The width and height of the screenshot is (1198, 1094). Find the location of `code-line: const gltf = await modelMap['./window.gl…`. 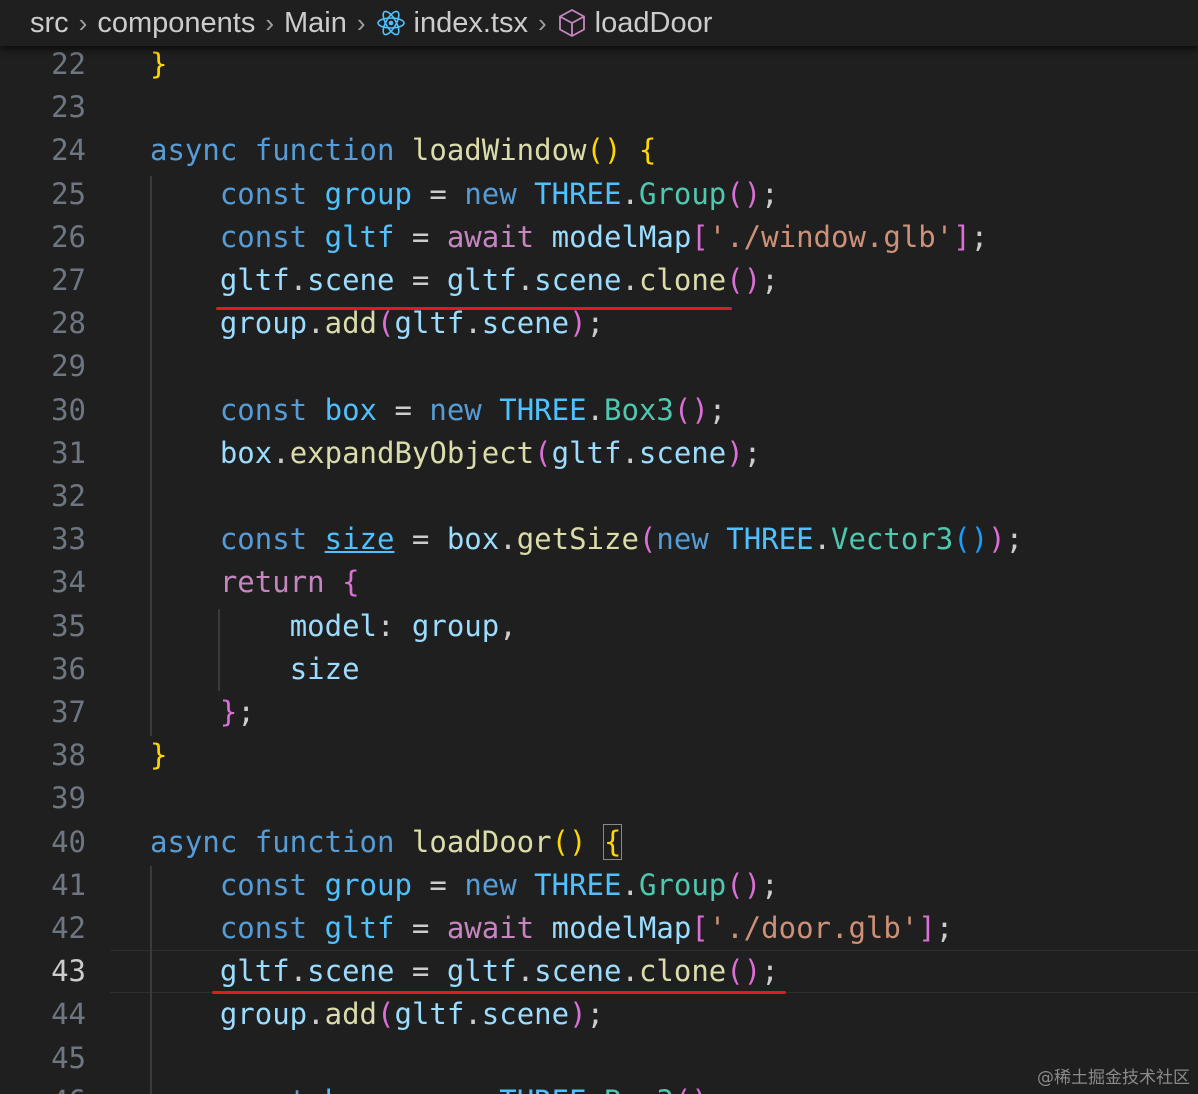

code-line: const gltf = await modelMap['./window.gl… is located at coordinates (599, 237).